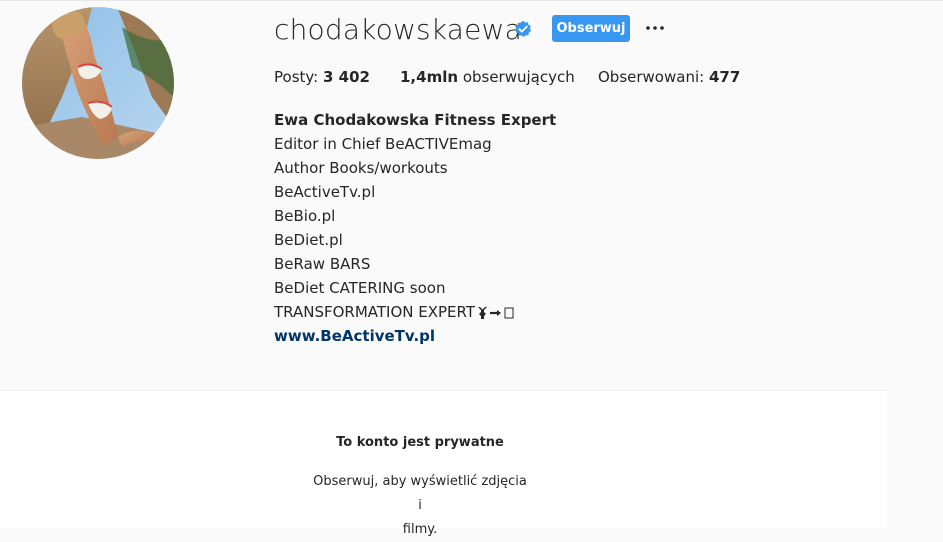 This screenshot has height=542, width=943. Describe the element at coordinates (305, 216) in the screenshot. I see `bio-line: BeBio.pl` at that location.